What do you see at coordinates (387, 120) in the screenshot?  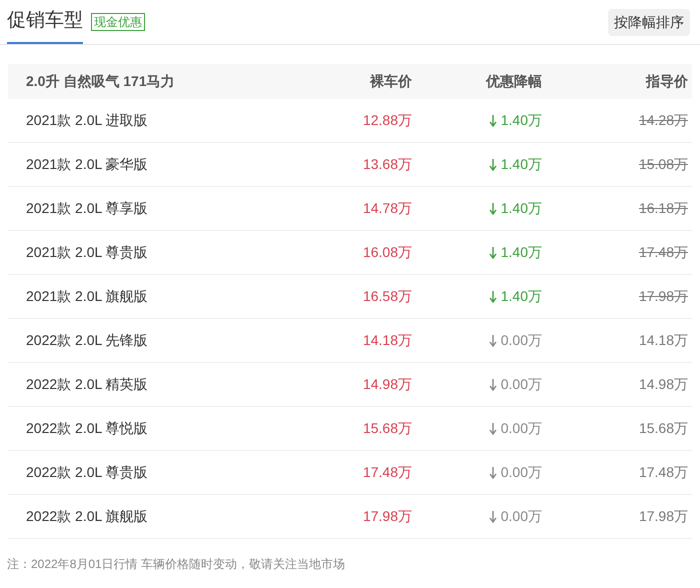 I see `table-cell-text: 12.88万` at bounding box center [387, 120].